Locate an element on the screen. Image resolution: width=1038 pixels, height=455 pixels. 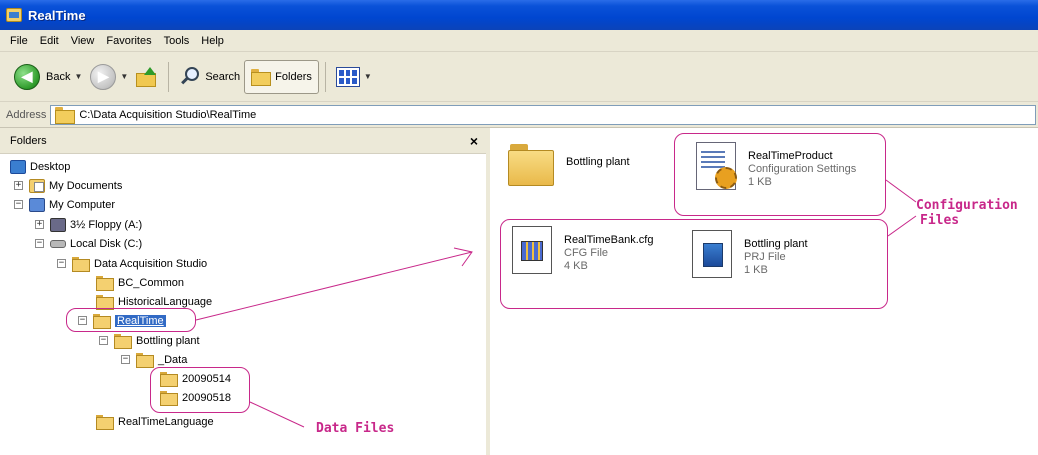
back-dropdown-icon: ▼ is located at coordinates (78, 76).